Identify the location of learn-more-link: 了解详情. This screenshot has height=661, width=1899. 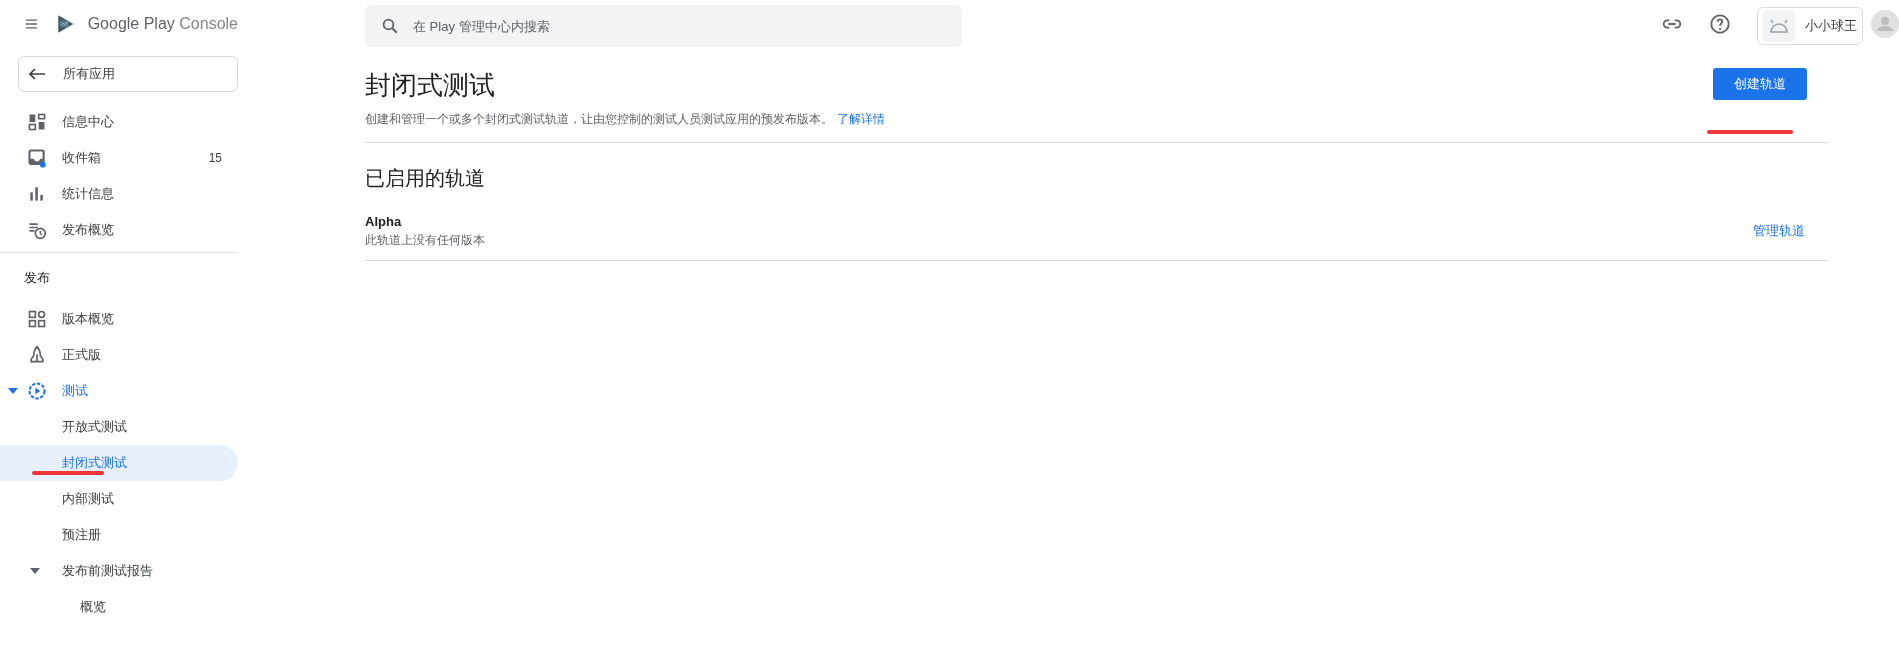
(861, 119).